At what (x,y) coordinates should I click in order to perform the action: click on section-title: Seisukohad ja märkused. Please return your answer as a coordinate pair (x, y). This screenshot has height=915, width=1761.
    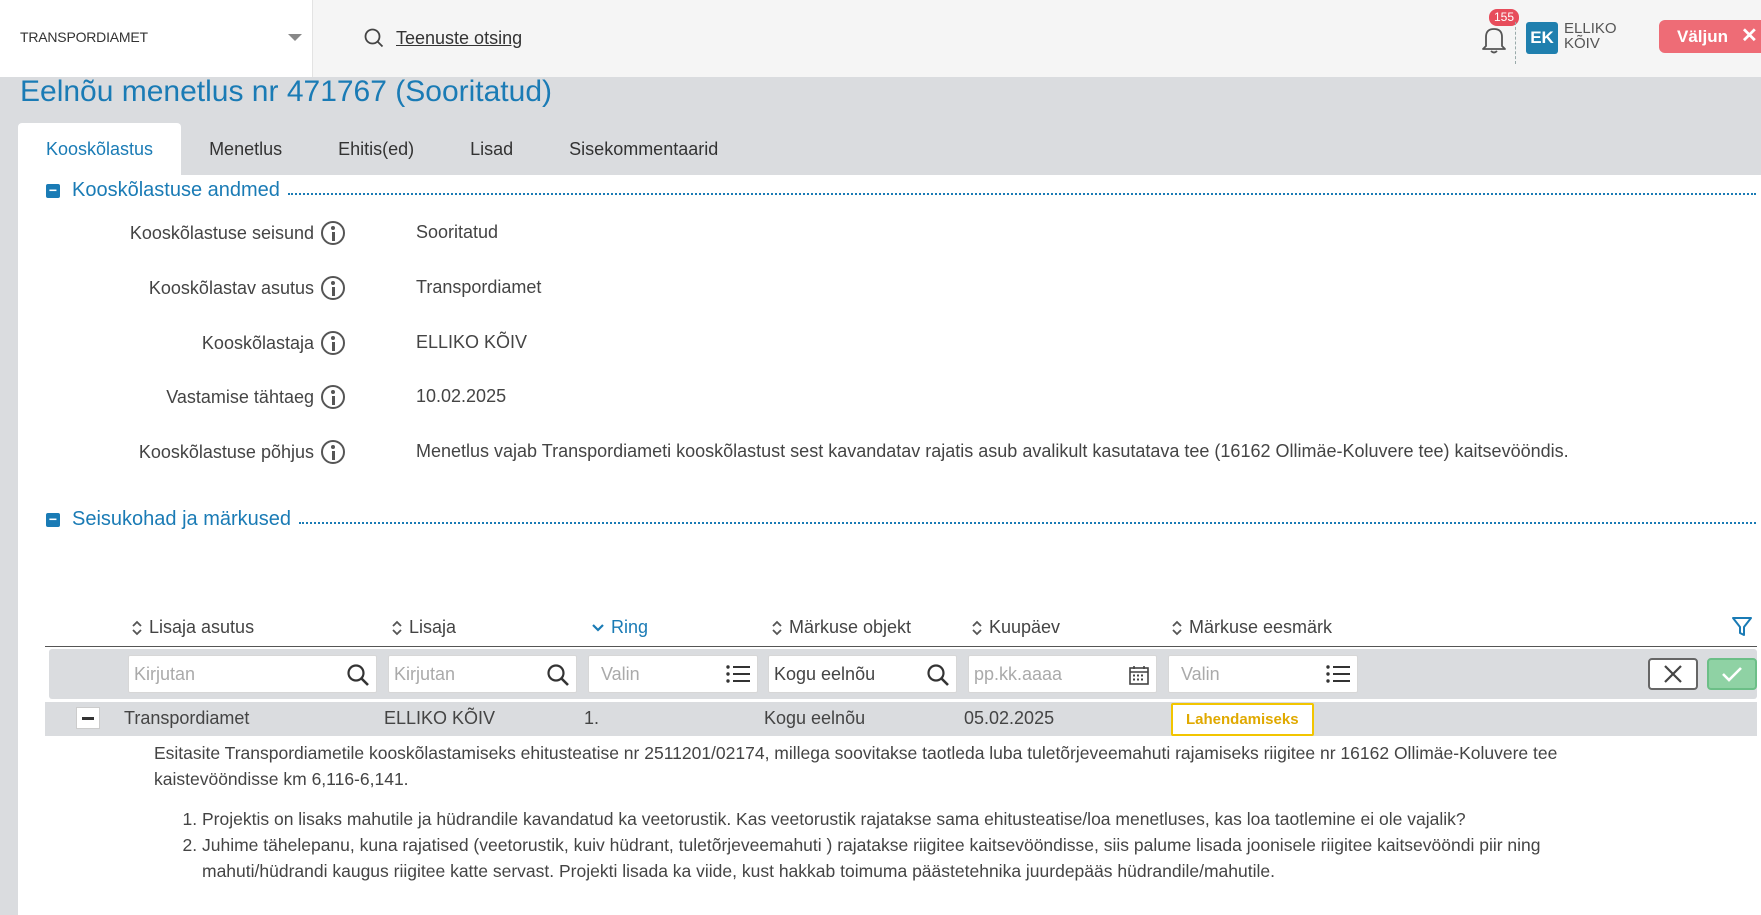
    Looking at the image, I should click on (182, 519).